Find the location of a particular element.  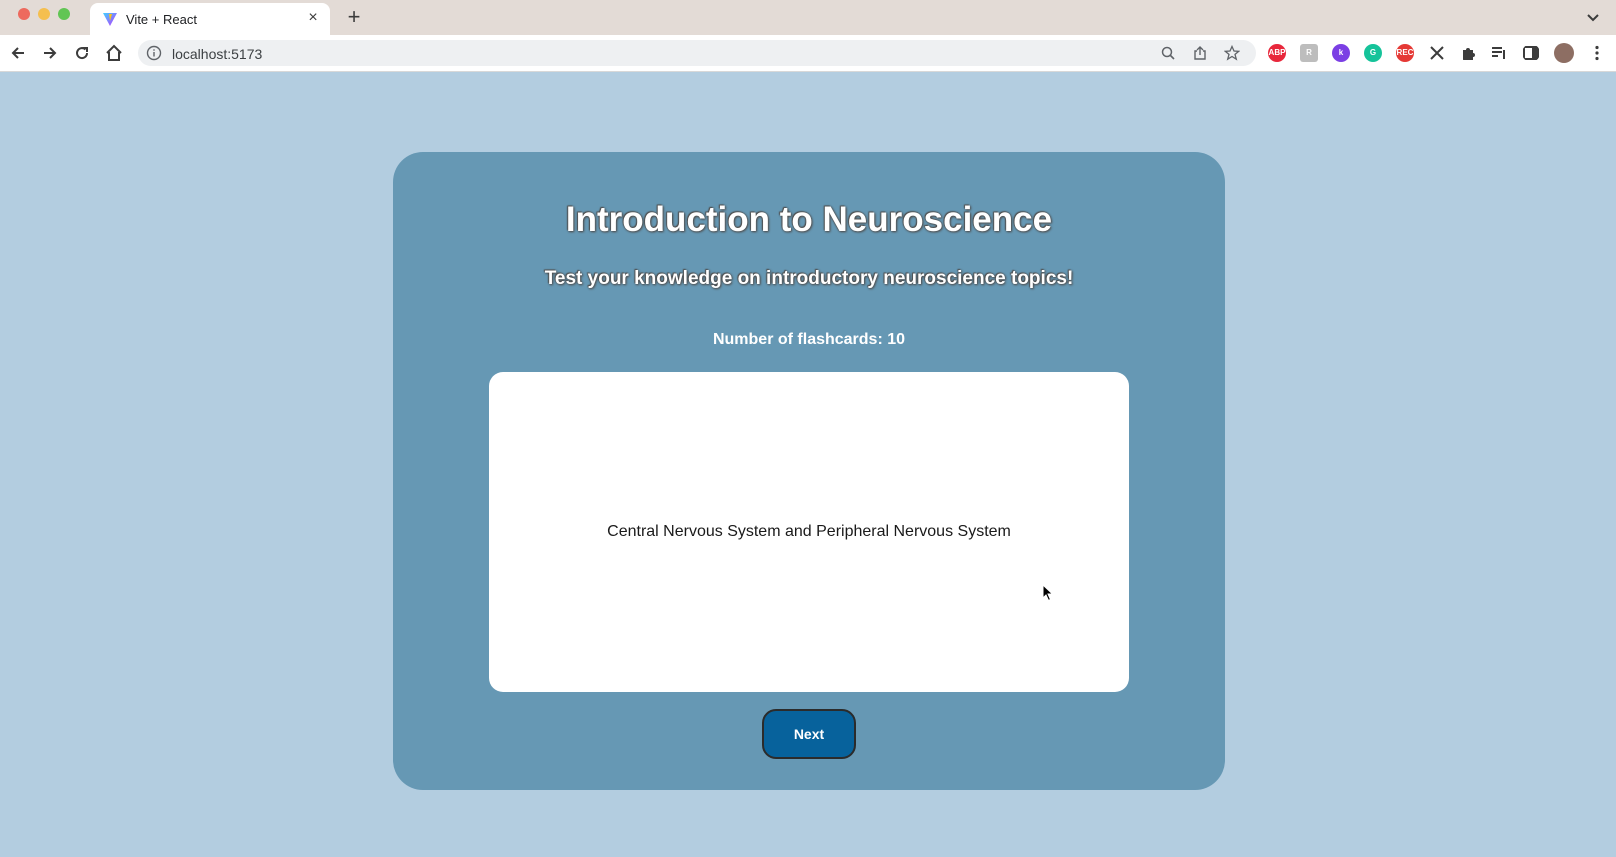

maximize-window-button is located at coordinates (64, 14).